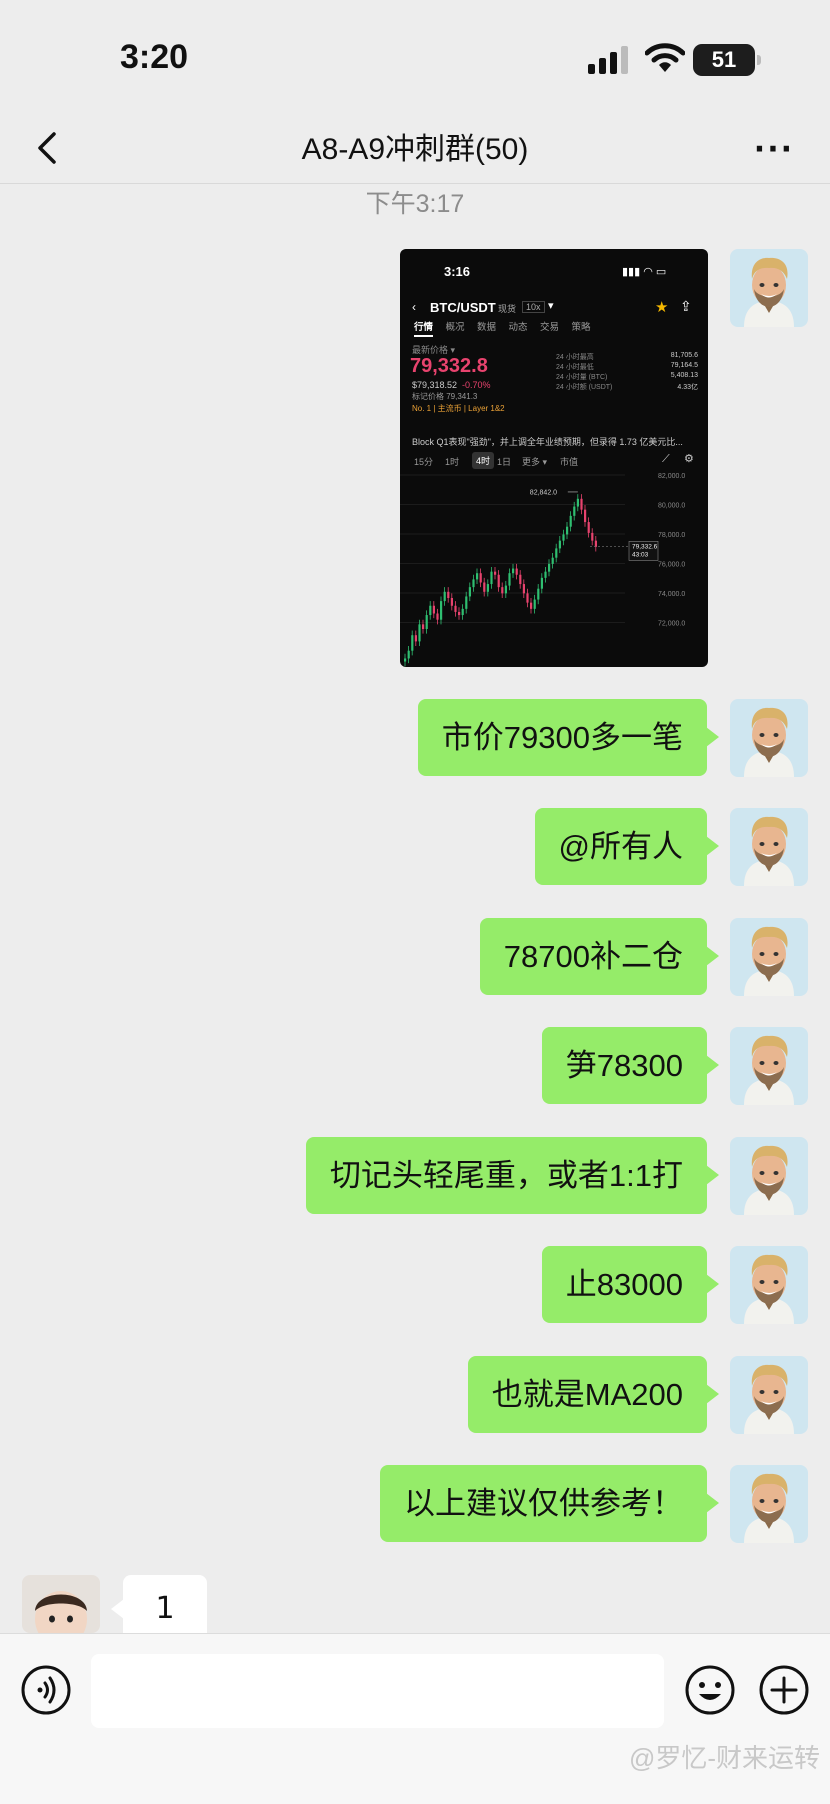  Describe the element at coordinates (727, 60) in the screenshot. I see `battery-icon: 51` at that location.